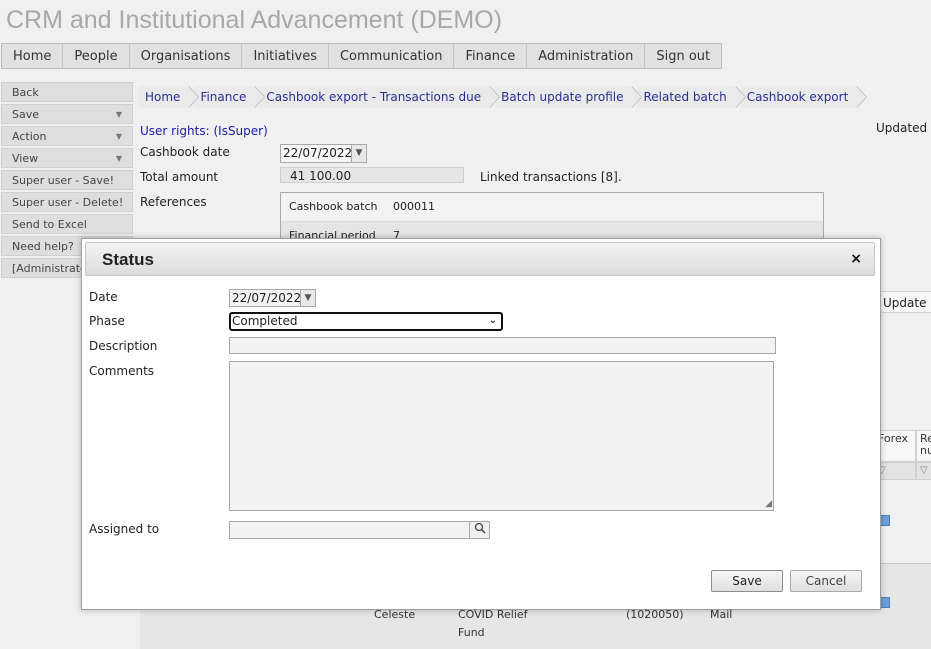 The width and height of the screenshot is (931, 649). I want to click on nav-people: People, so click(96, 56).